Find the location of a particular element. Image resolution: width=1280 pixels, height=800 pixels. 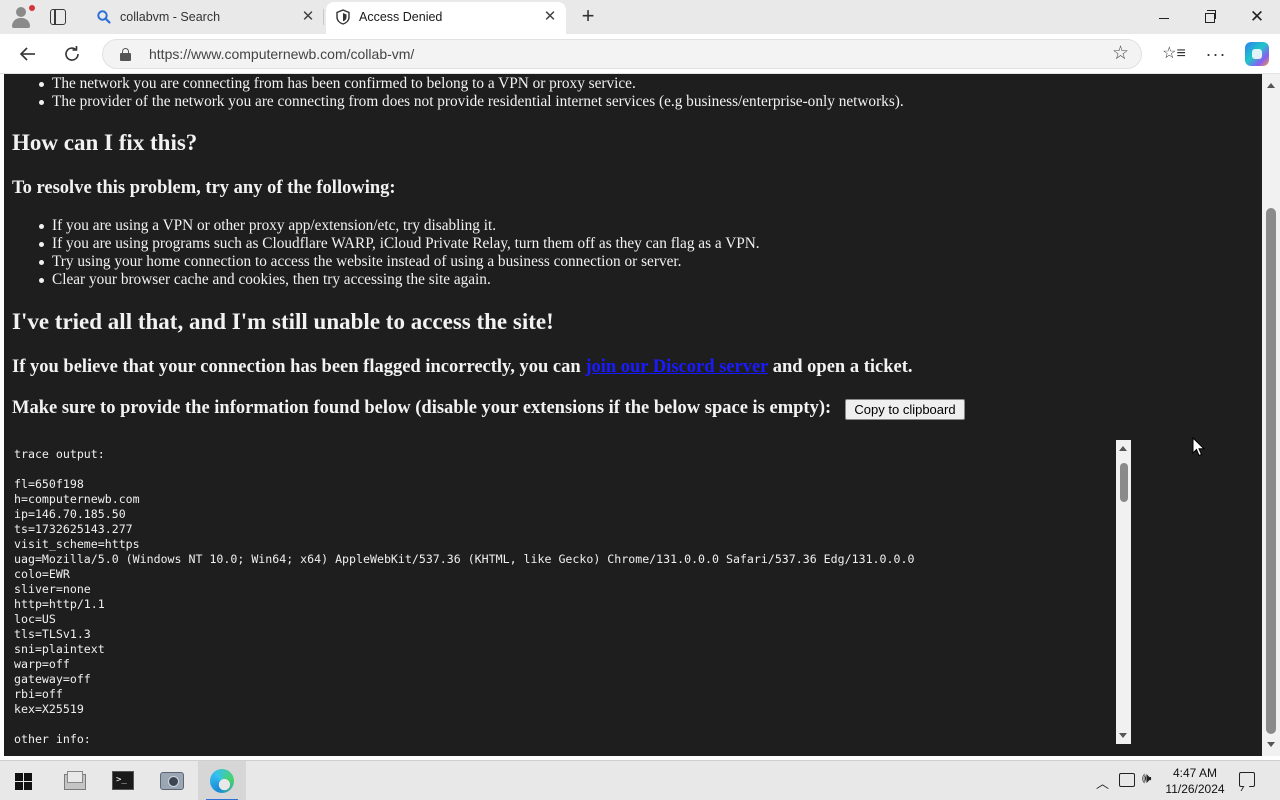

minimize-icon is located at coordinates (1164, 18).